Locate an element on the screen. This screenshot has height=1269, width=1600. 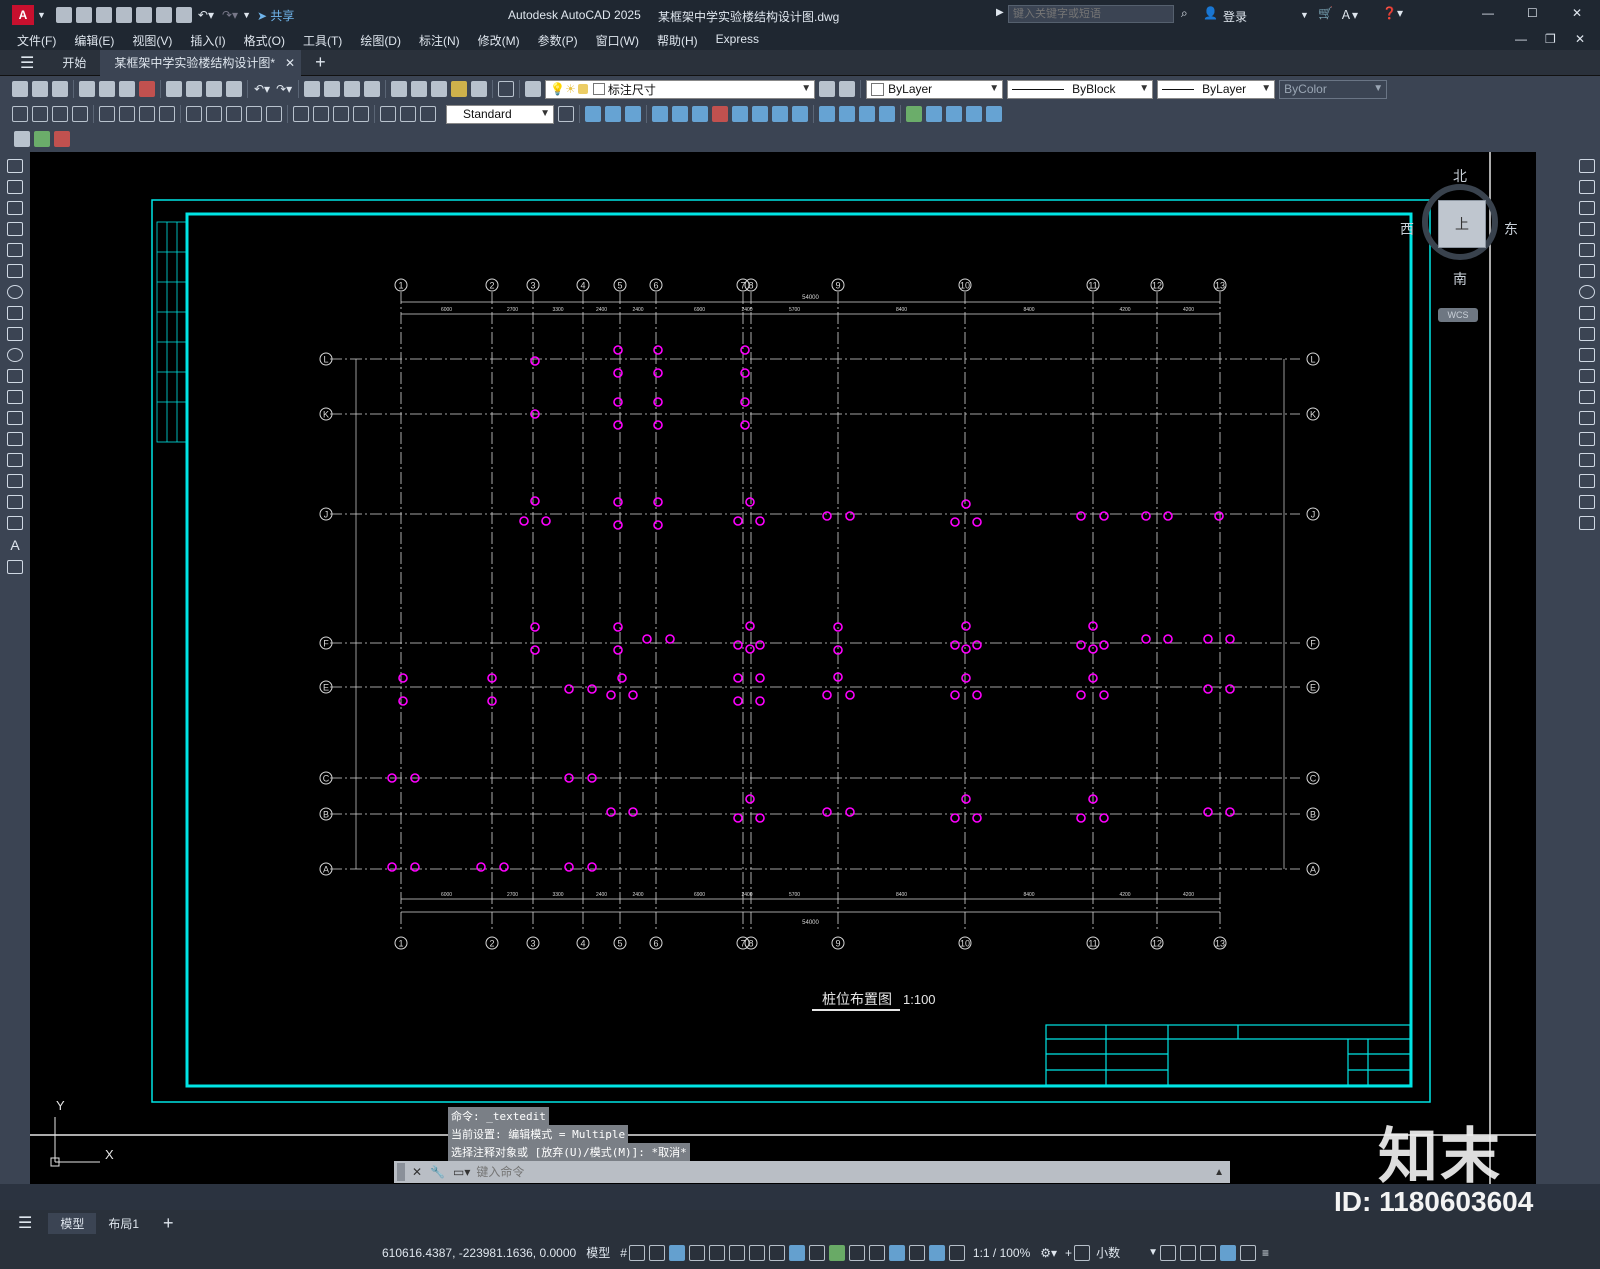
extend-icon is located at coordinates (1587, 376).